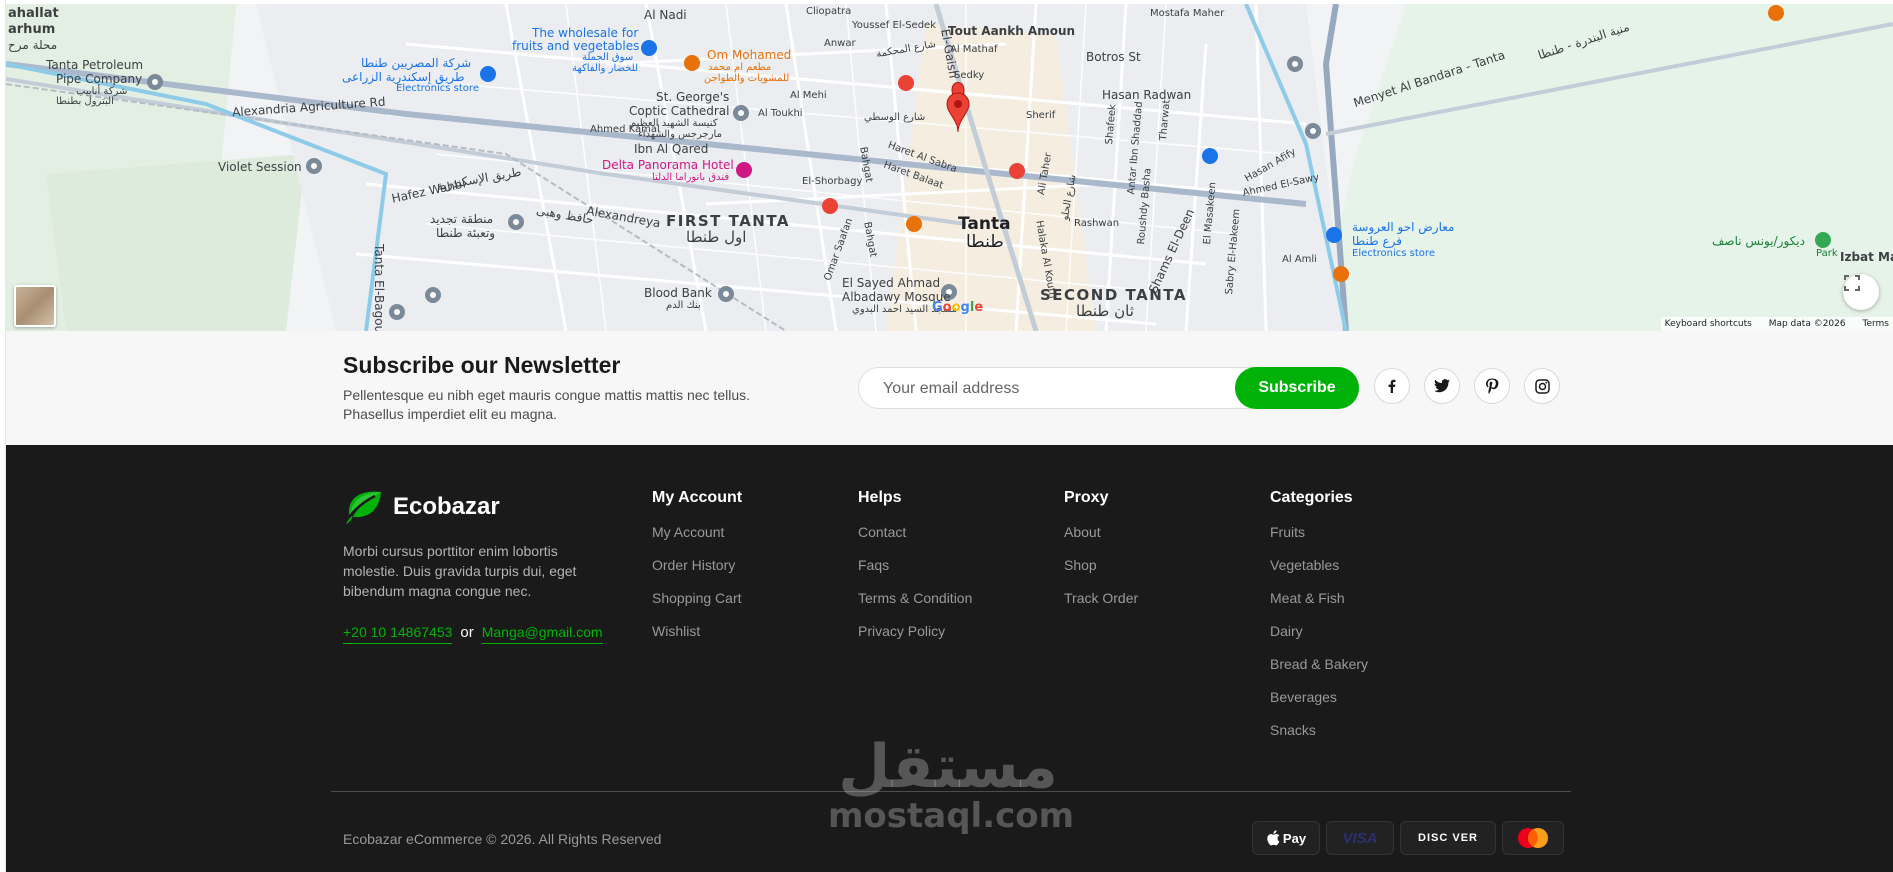 This screenshot has width=1893, height=872. What do you see at coordinates (32, 29) in the screenshot?
I see `map-label: arhum` at bounding box center [32, 29].